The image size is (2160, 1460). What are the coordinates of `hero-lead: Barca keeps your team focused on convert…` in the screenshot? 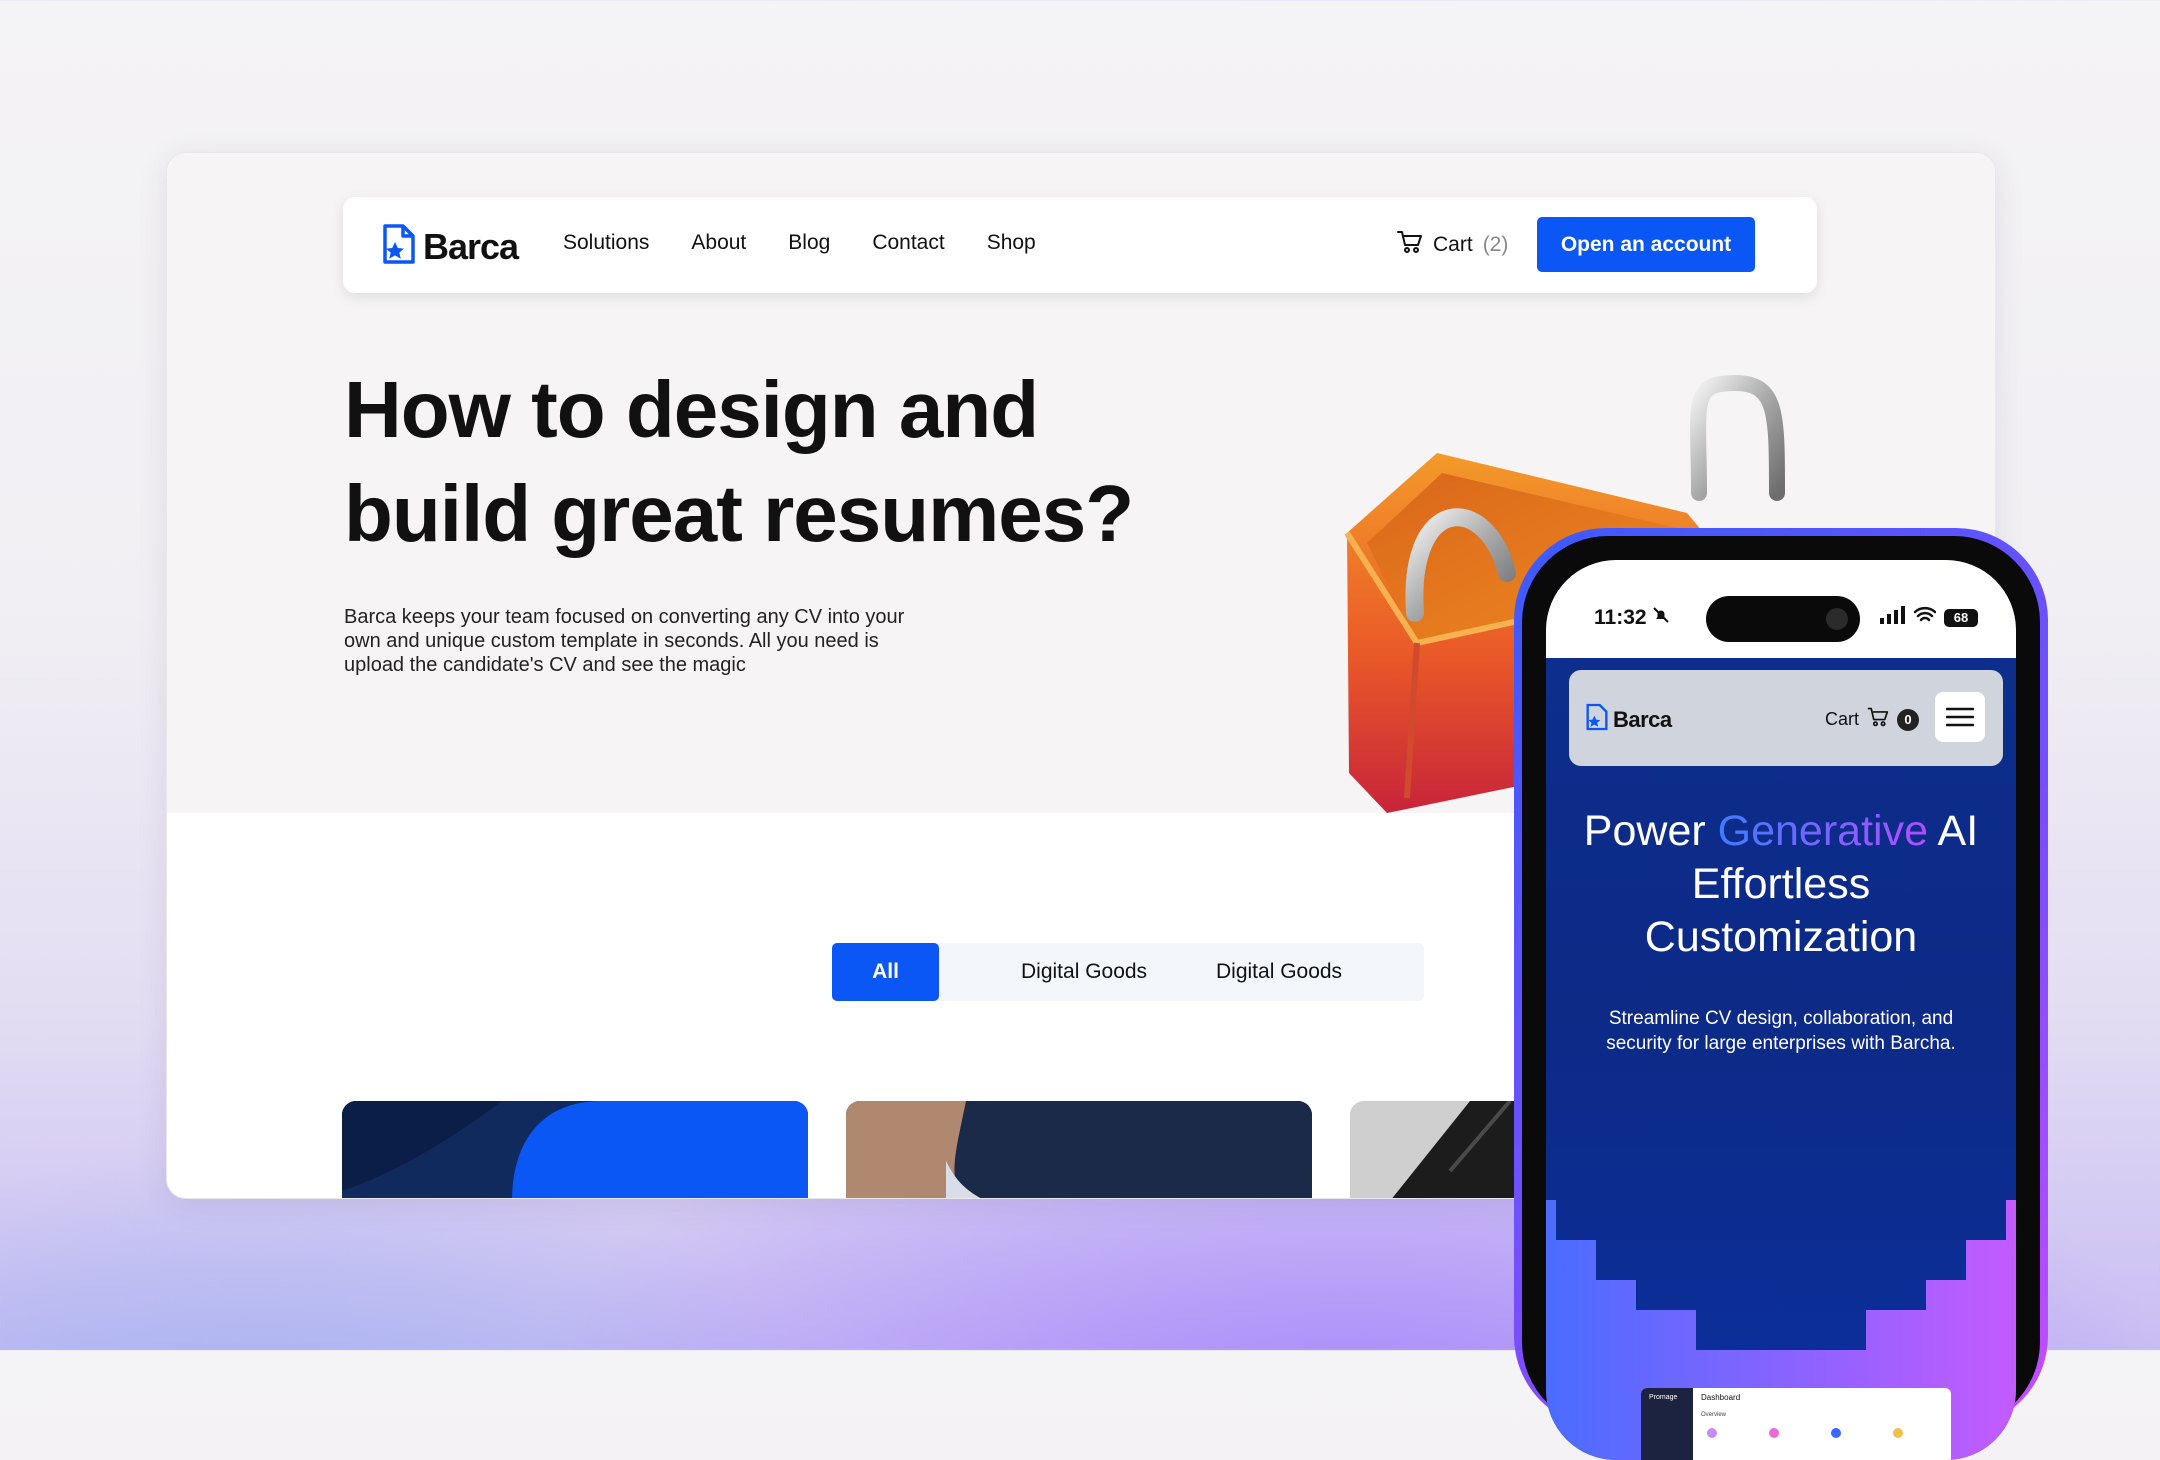 It's located at (624, 641).